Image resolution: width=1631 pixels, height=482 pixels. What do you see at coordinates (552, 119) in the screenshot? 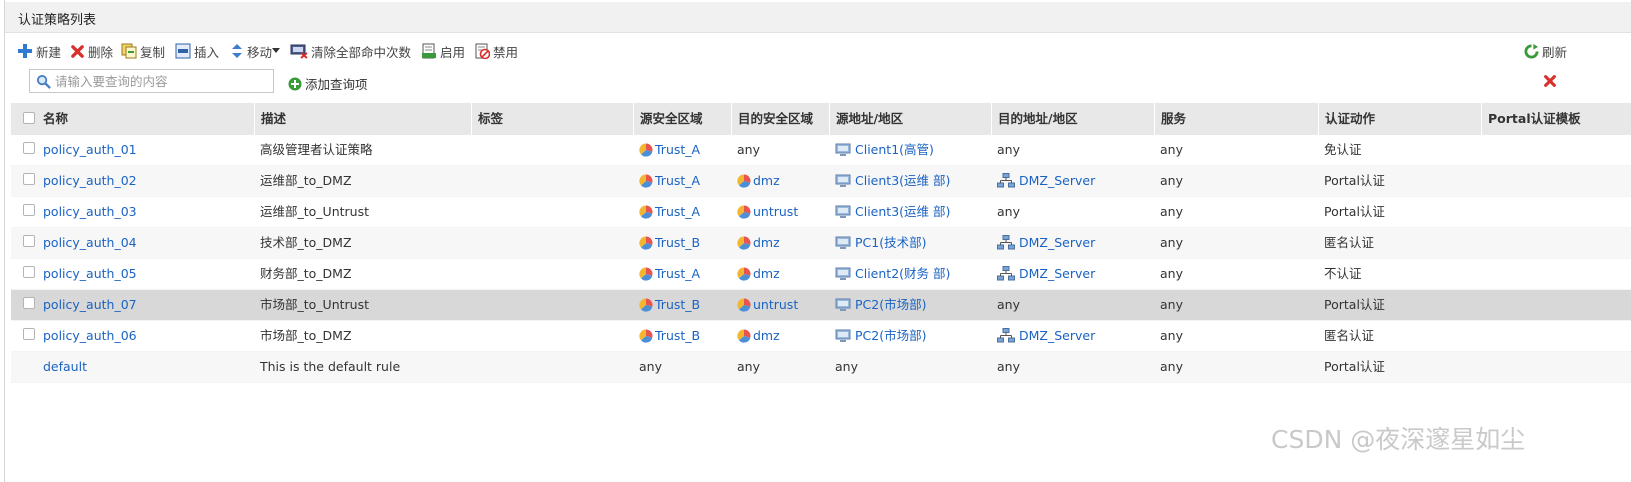
I see `column-header-tag: 标签` at bounding box center [552, 119].